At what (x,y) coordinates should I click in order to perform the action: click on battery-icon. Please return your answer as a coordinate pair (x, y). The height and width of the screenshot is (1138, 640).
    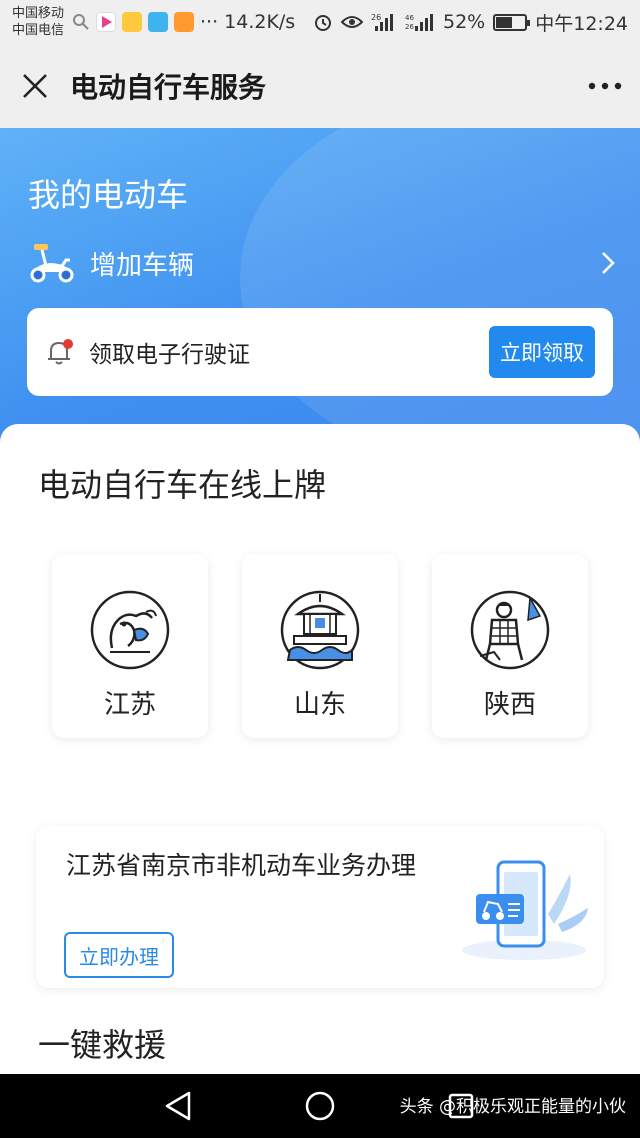
    Looking at the image, I should click on (512, 22).